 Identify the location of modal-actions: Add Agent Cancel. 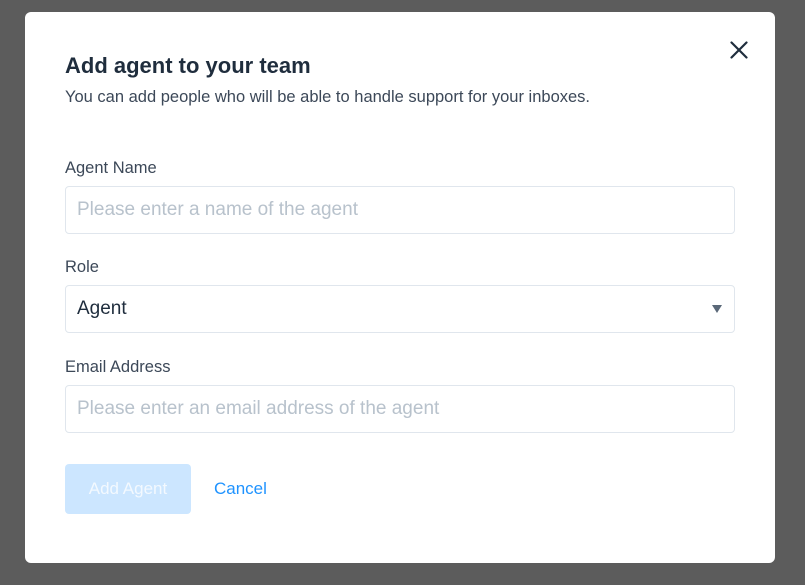
(166, 489).